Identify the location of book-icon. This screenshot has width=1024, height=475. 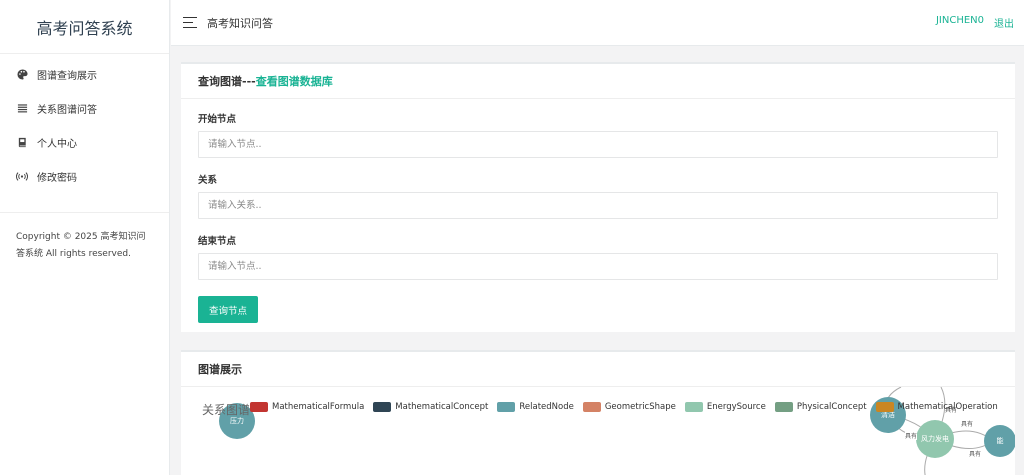
(22, 142).